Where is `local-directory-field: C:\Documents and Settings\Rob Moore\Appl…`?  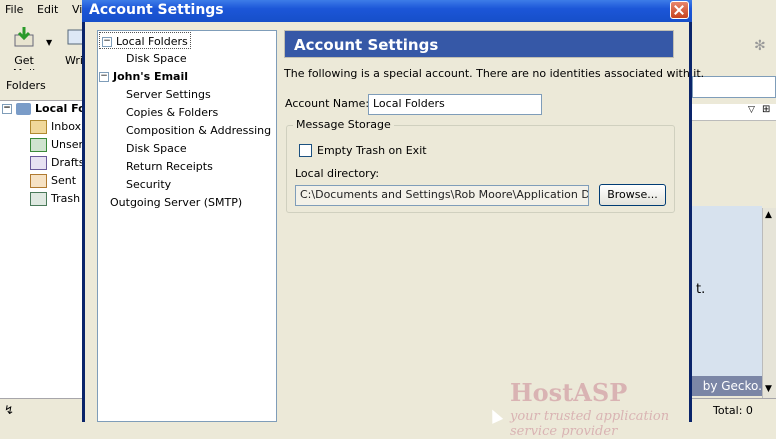 local-directory-field: C:\Documents and Settings\Rob Moore\Appl… is located at coordinates (442, 195).